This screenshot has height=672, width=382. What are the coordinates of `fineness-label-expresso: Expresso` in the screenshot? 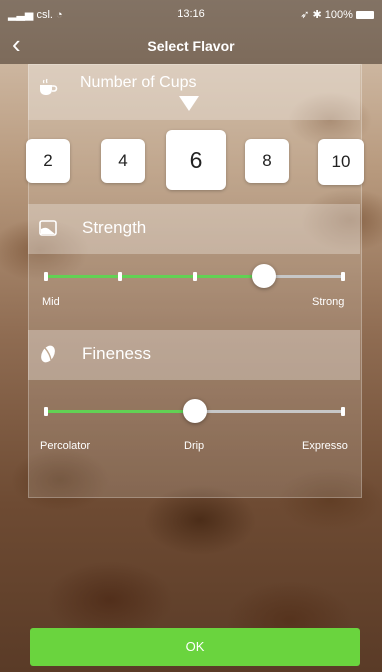 It's located at (325, 446).